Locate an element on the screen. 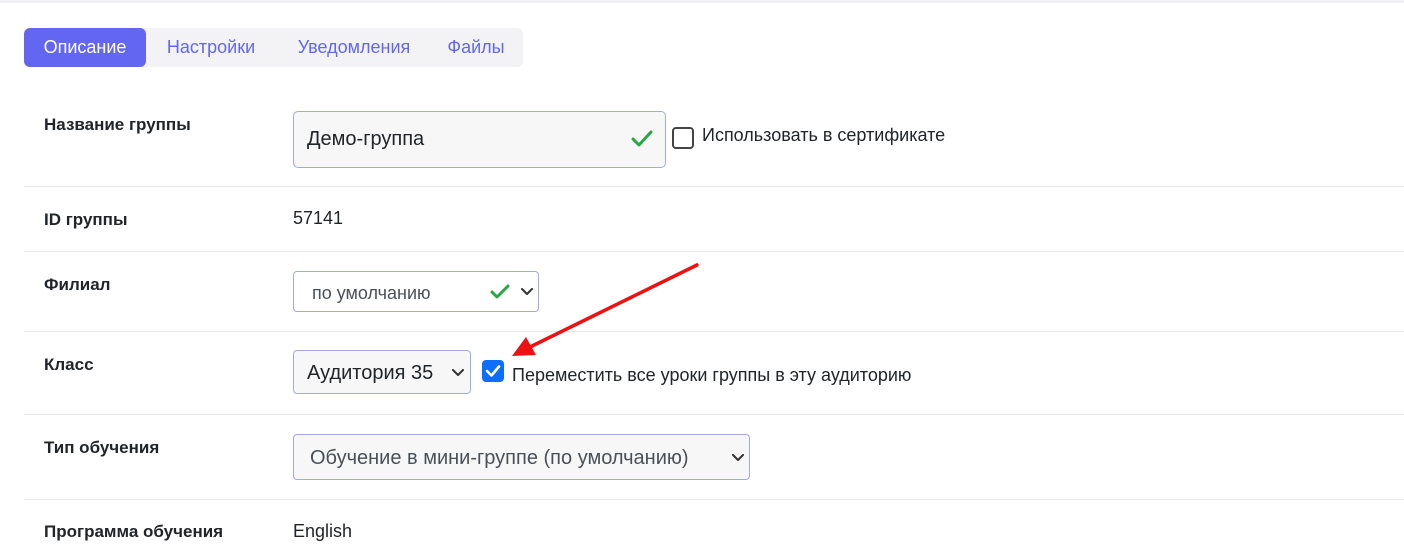 The width and height of the screenshot is (1404, 554). use-in-certificate-checkbox is located at coordinates (683, 138).